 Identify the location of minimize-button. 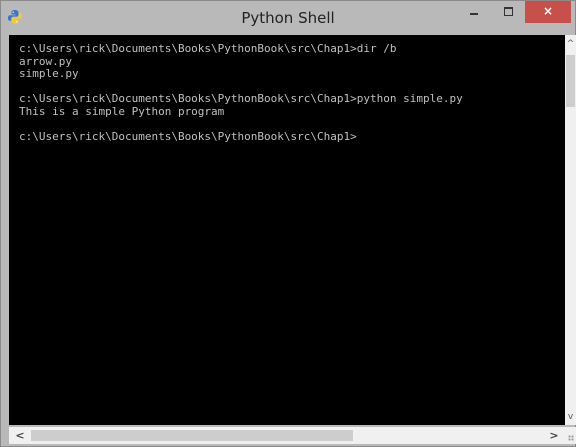
(474, 12).